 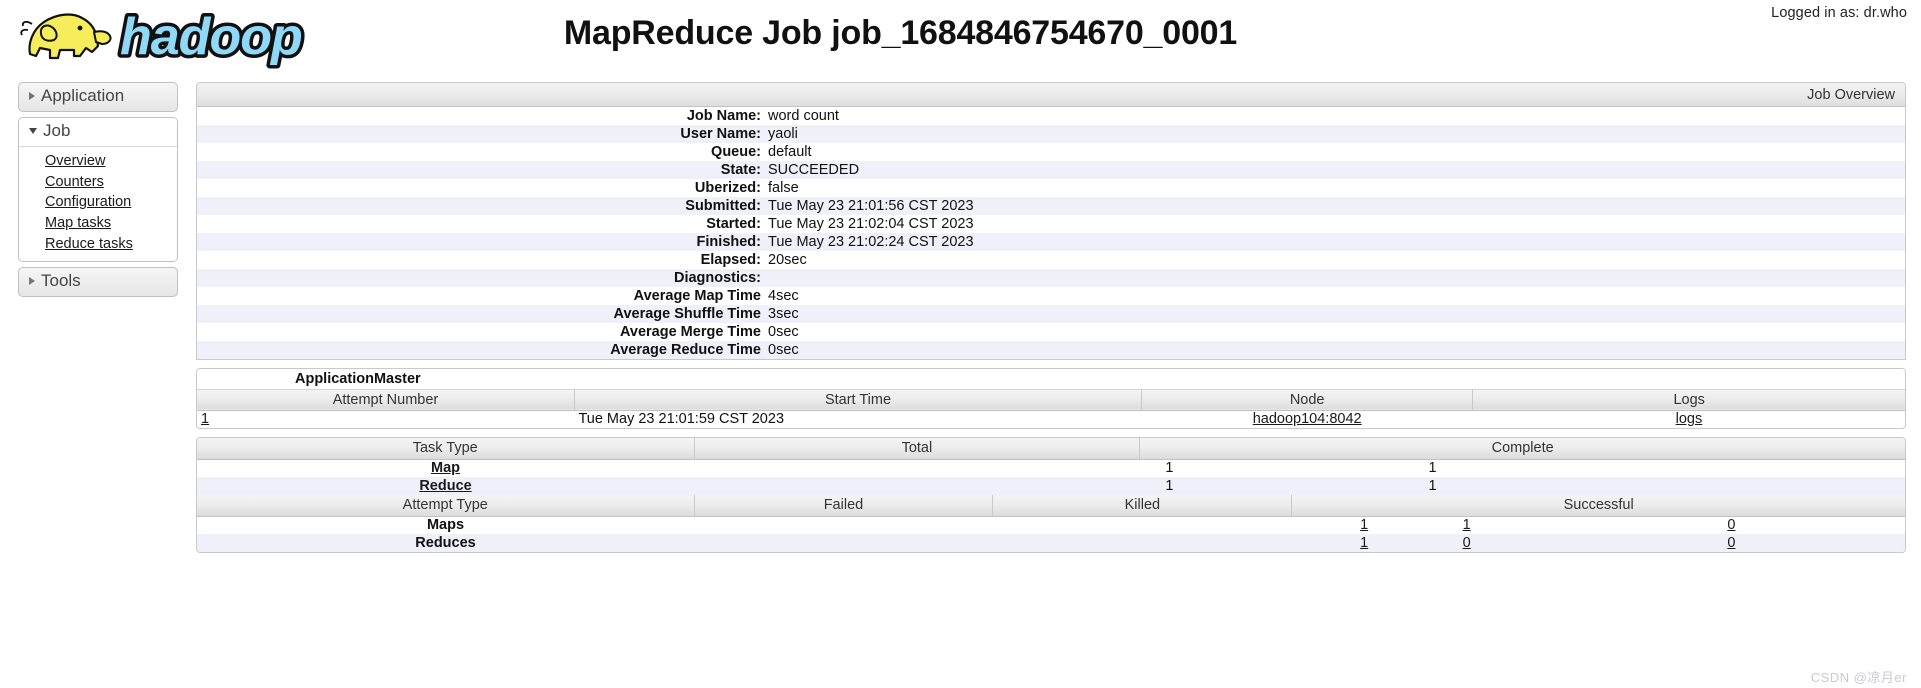 What do you see at coordinates (445, 525) in the screenshot?
I see `cell-attempt-type-maps: Maps` at bounding box center [445, 525].